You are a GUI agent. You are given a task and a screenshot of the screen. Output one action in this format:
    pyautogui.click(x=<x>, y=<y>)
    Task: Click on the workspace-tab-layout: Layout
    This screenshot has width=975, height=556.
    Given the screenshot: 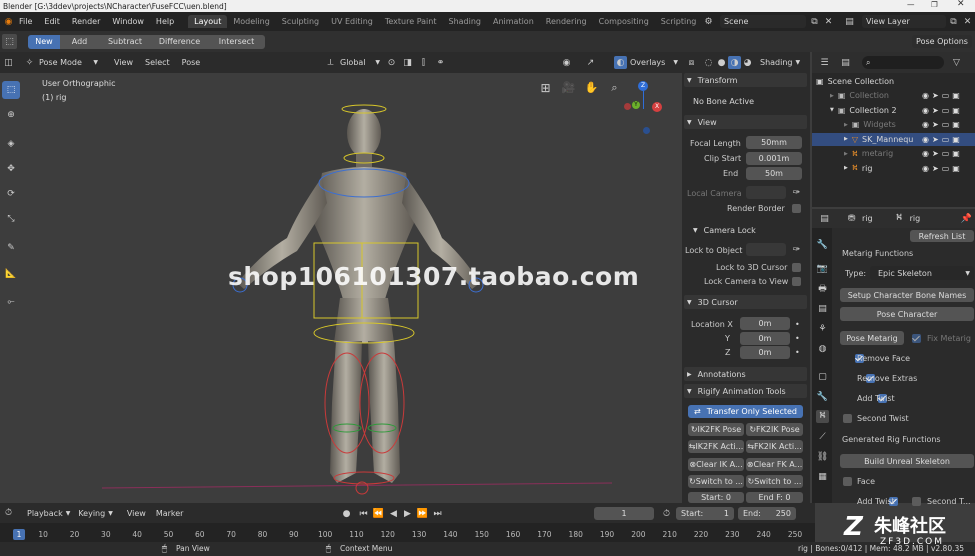 What is the action you would take?
    pyautogui.click(x=208, y=21)
    